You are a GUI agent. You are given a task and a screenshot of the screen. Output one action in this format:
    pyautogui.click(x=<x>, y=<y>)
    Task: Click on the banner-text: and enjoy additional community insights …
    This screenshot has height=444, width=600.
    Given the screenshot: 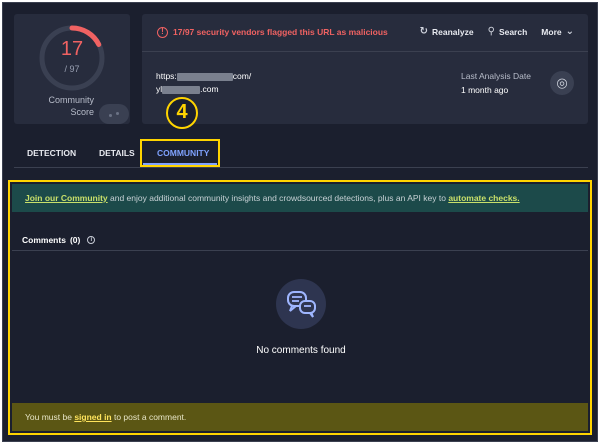 What is the action you would take?
    pyautogui.click(x=278, y=198)
    